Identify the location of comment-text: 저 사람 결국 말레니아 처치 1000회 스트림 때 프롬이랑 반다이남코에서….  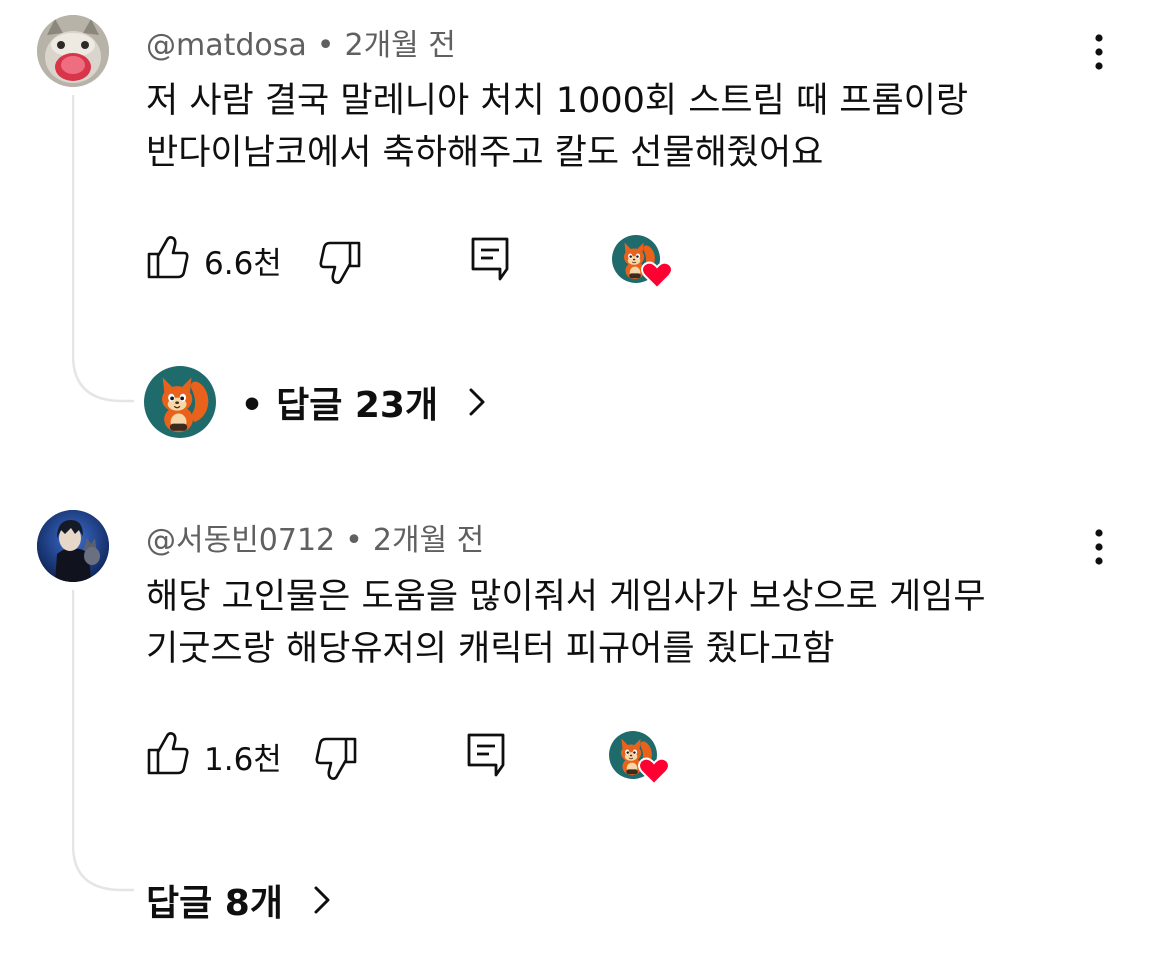
(626, 127).